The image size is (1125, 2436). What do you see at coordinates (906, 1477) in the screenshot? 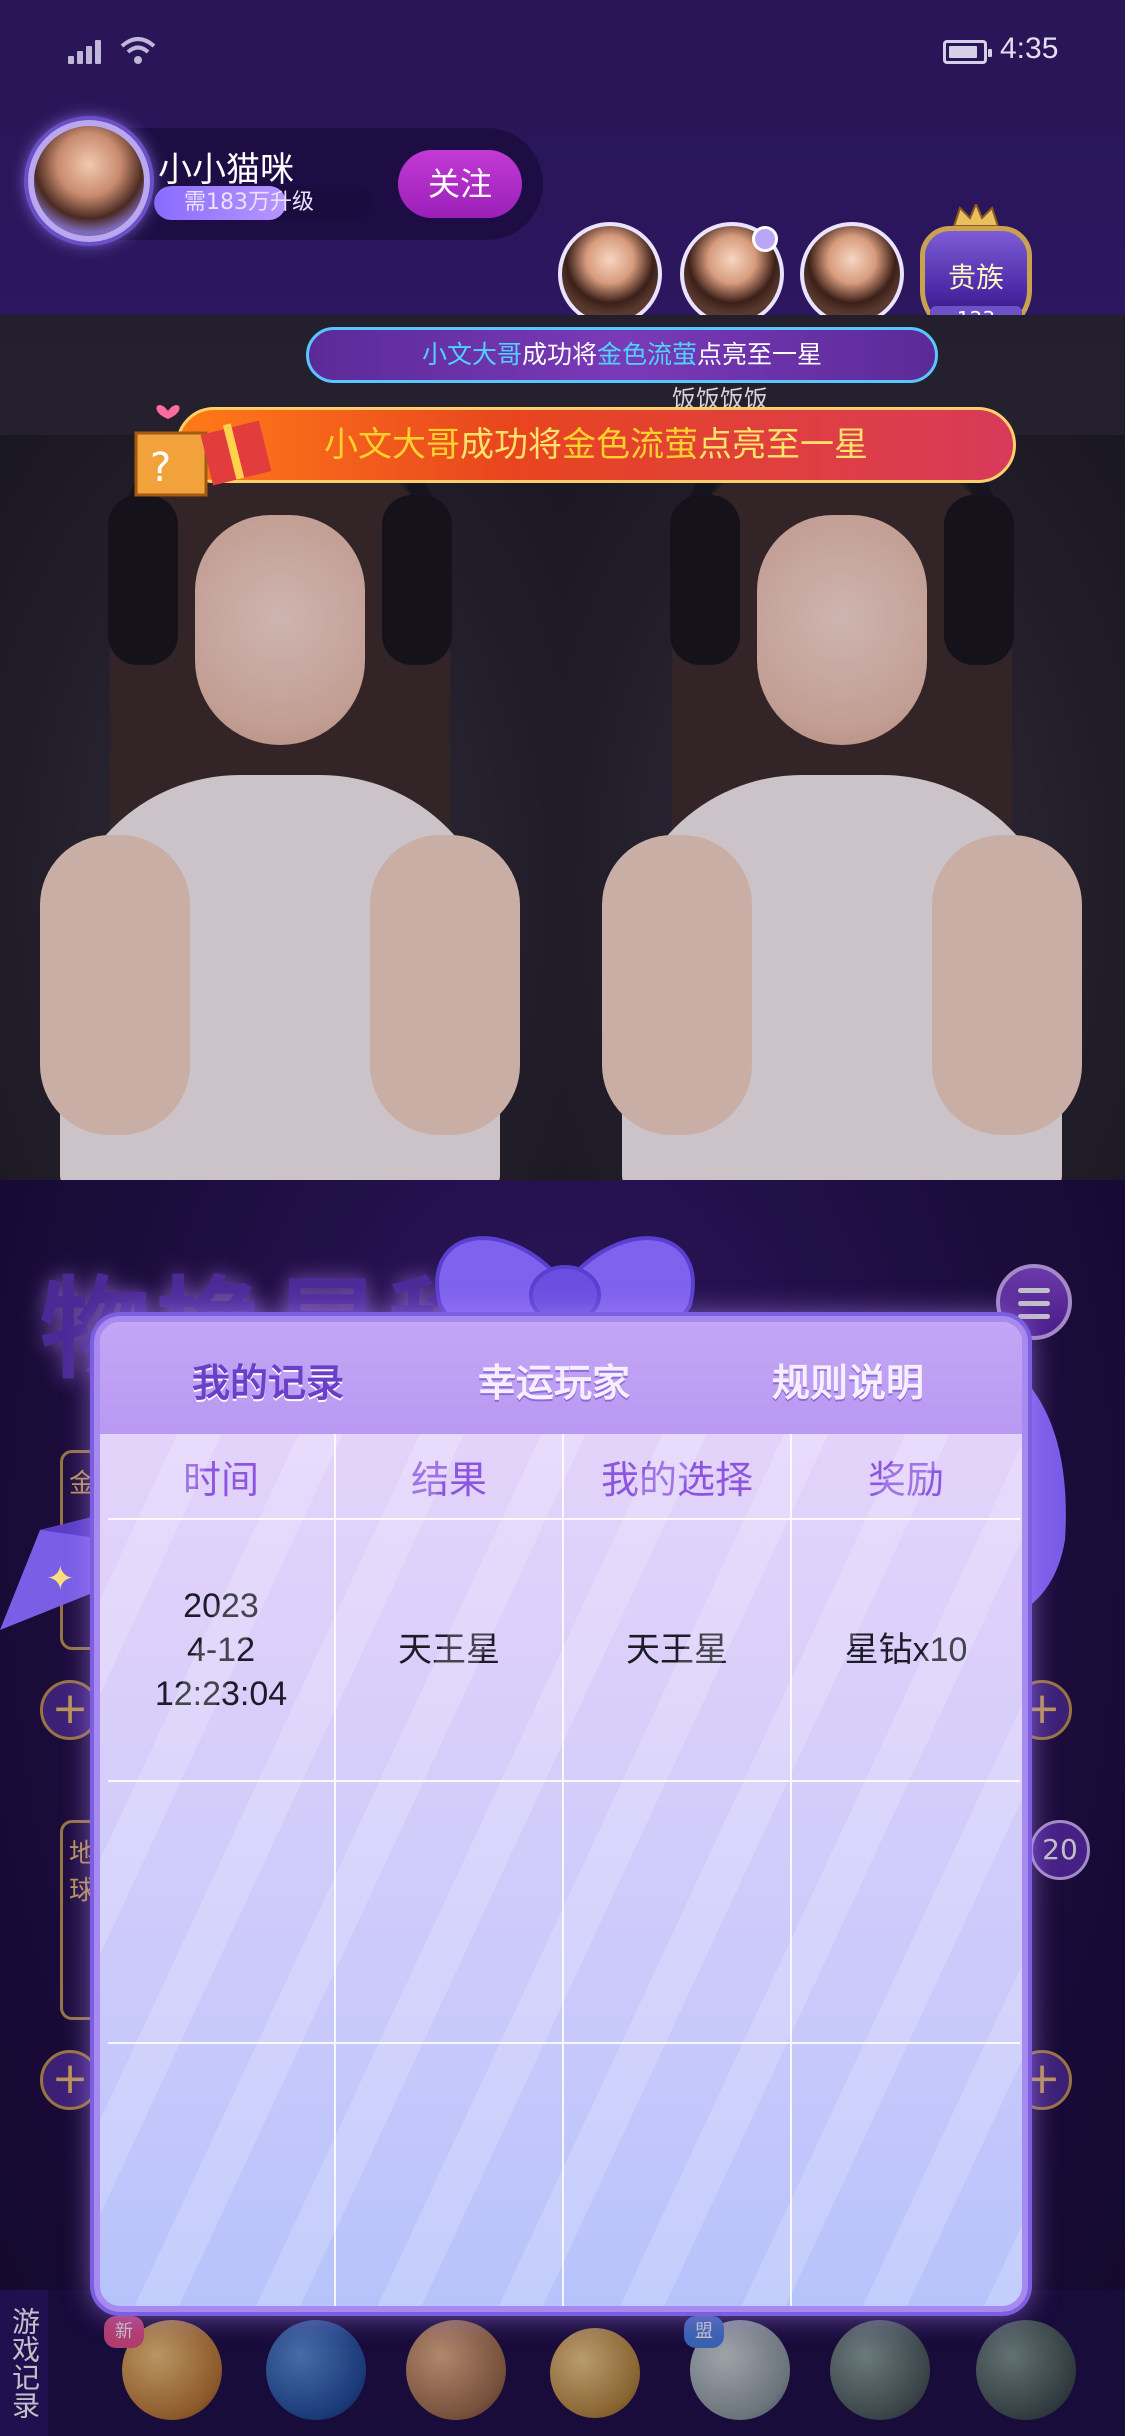
I see `column-header-reward: 奖励` at bounding box center [906, 1477].